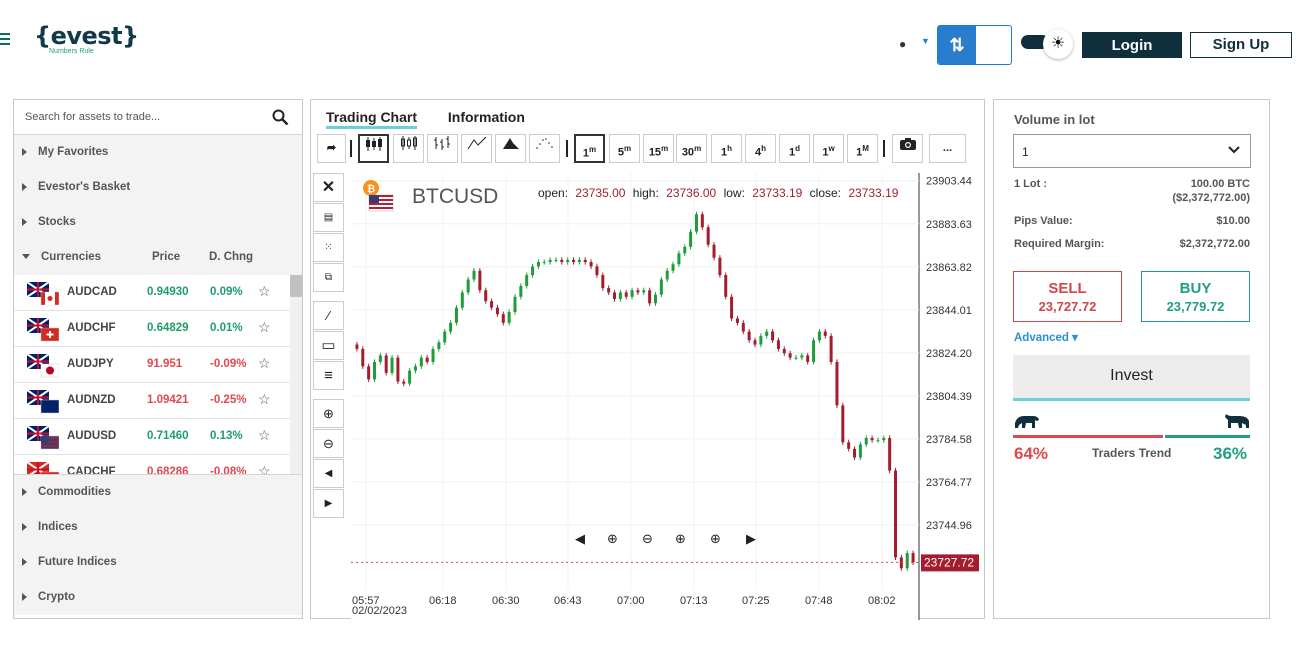  Describe the element at coordinates (158, 597) in the screenshot. I see `category-crypto: Crypto` at that location.